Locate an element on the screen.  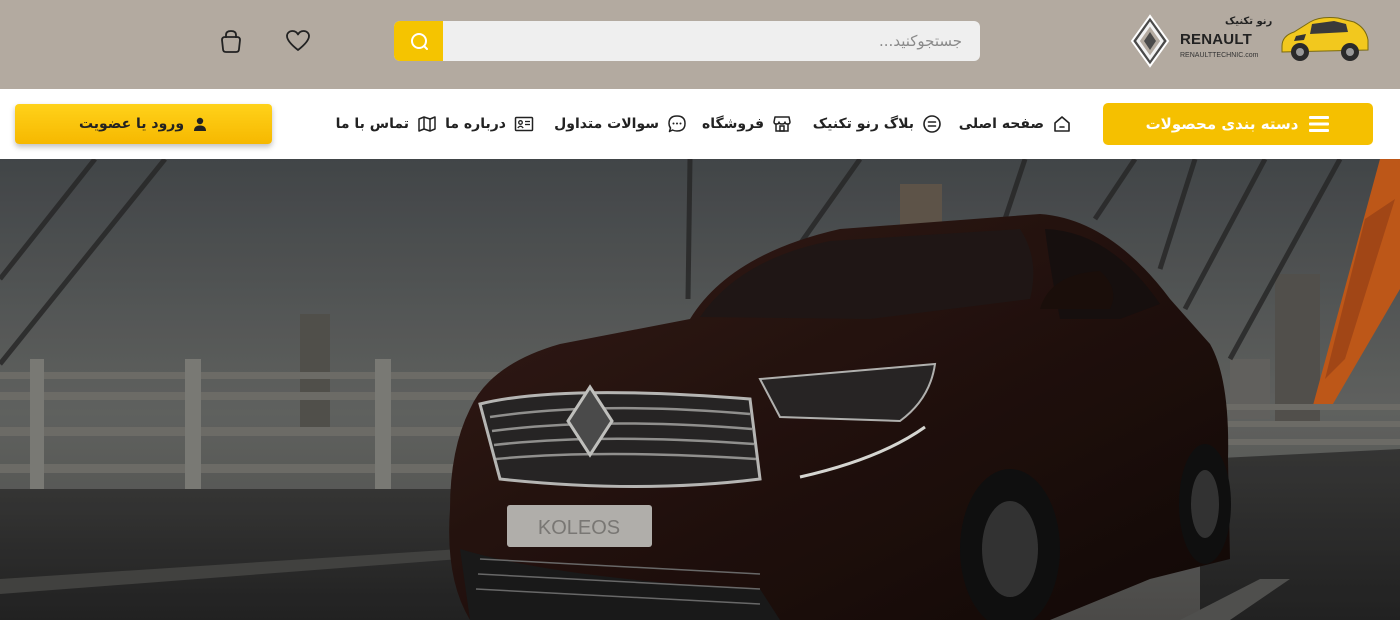
site-logo: رنو تکنیک RENAULT RENAULTTECHNIC.com is located at coordinates (1251, 41).